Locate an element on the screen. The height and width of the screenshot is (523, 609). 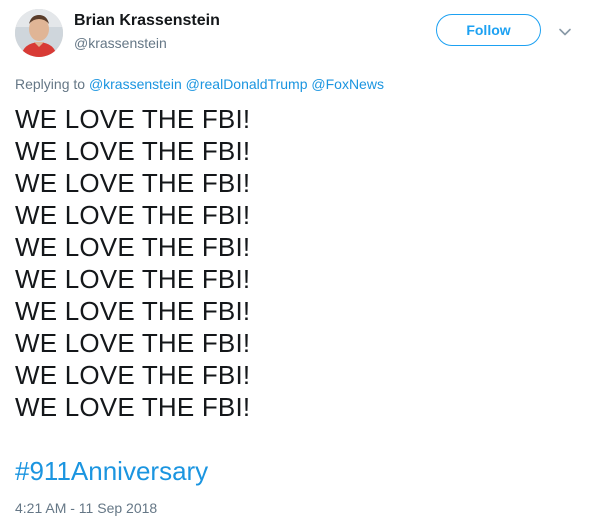
mention-link-realdonaldtrump: @realDonaldTrump is located at coordinates (247, 84).